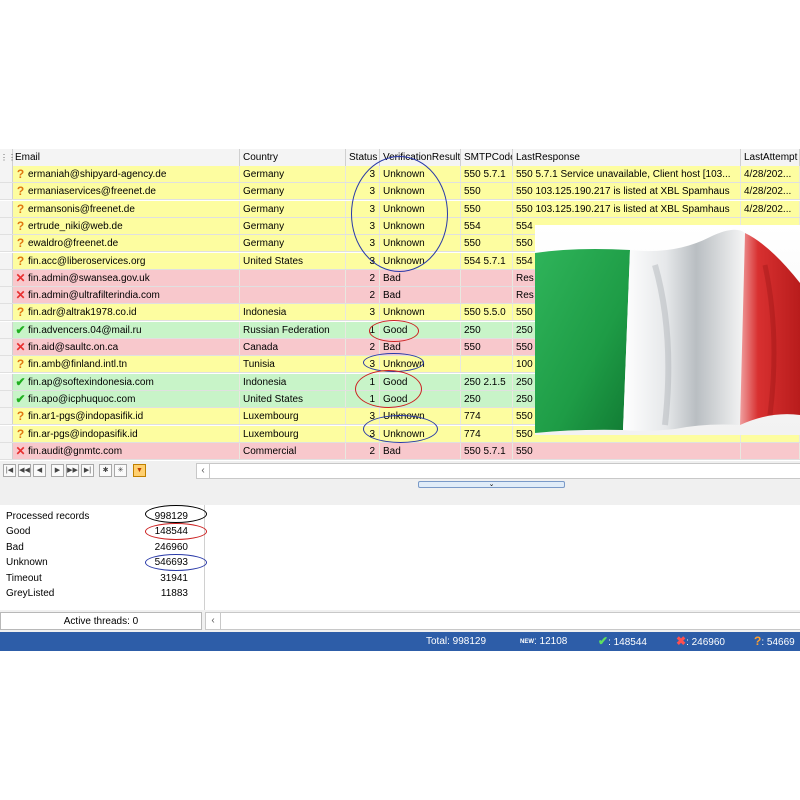  Describe the element at coordinates (126, 398) in the screenshot. I see `cell-email: ✔ fin.apo@icphuquoc.com` at that location.